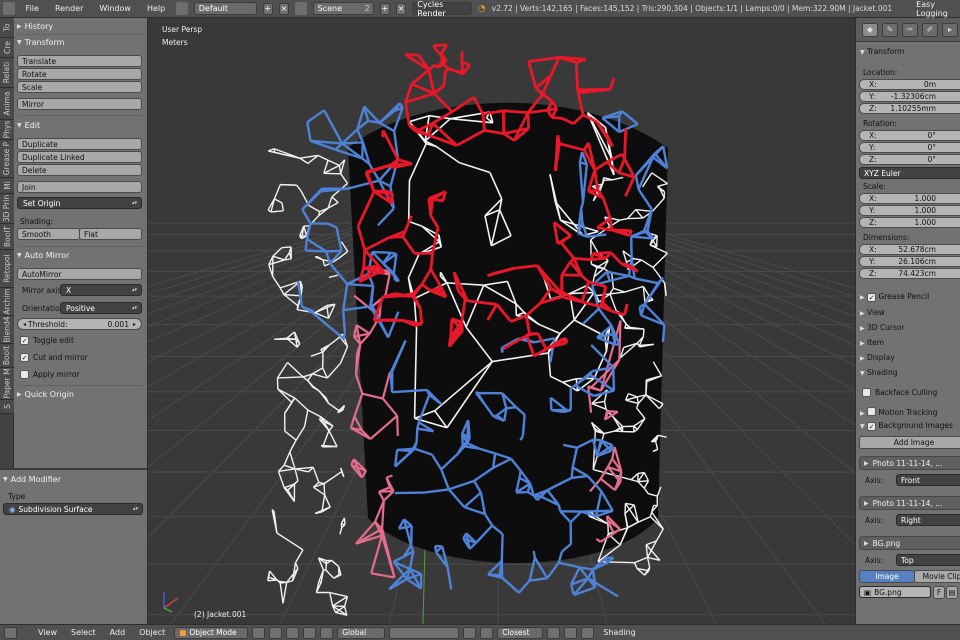 The image size is (960, 640). Describe the element at coordinates (937, 576) in the screenshot. I see `movie-clip-tab: Movie Clip` at that location.